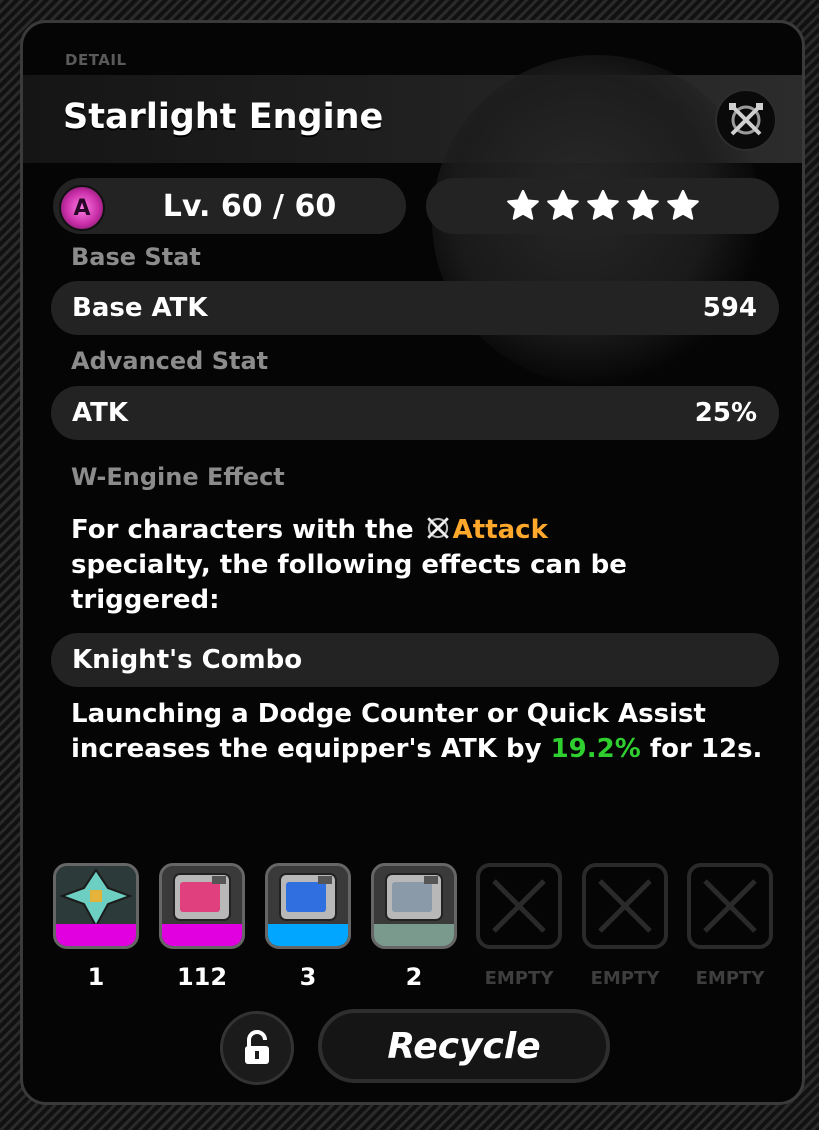  I want to click on stat-value: 25%, so click(725, 413).